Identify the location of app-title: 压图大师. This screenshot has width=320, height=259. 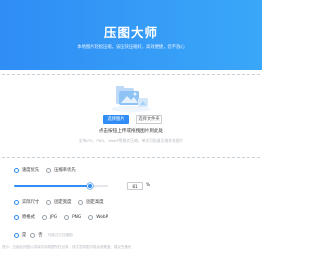
(130, 32).